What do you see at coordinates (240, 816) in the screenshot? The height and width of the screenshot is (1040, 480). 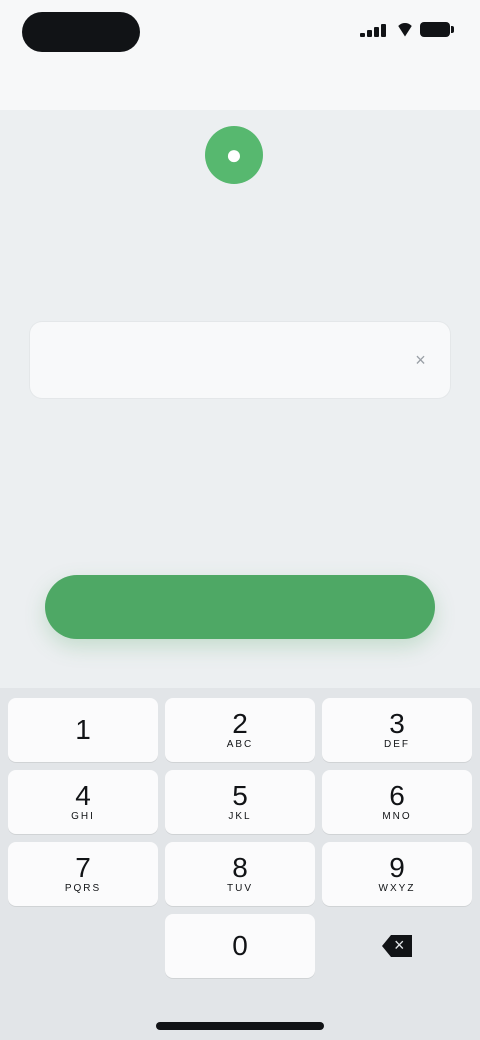 I see `keypad-key-5-letters: JKL` at bounding box center [240, 816].